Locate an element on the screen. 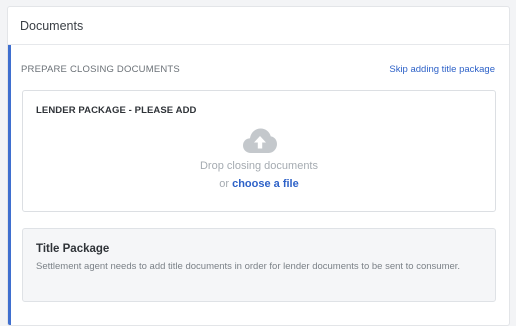 This screenshot has height=326, width=516. drop-instructions: Drop closing documents is located at coordinates (258, 166).